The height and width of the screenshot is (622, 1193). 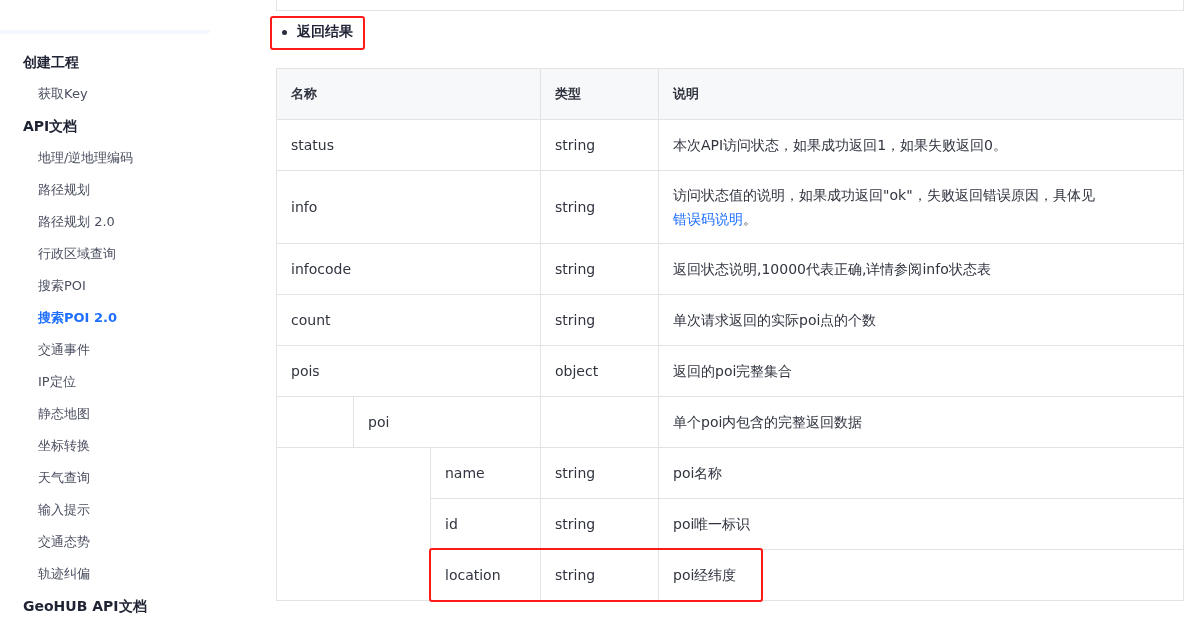 What do you see at coordinates (921, 207) in the screenshot?
I see `description-cell: 访问状态值的说明，如果成功返回"ok"，失败返回错误原因，具体见 错误码说明。` at bounding box center [921, 207].